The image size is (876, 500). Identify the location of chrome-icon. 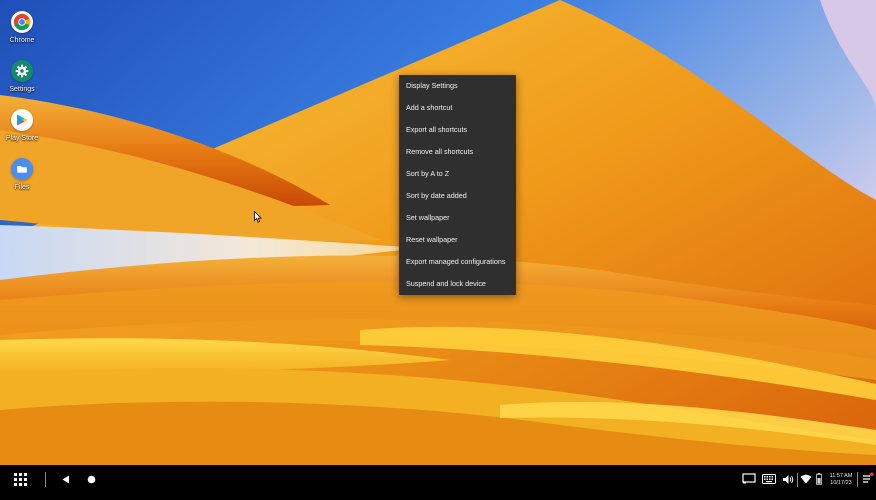
(22, 22).